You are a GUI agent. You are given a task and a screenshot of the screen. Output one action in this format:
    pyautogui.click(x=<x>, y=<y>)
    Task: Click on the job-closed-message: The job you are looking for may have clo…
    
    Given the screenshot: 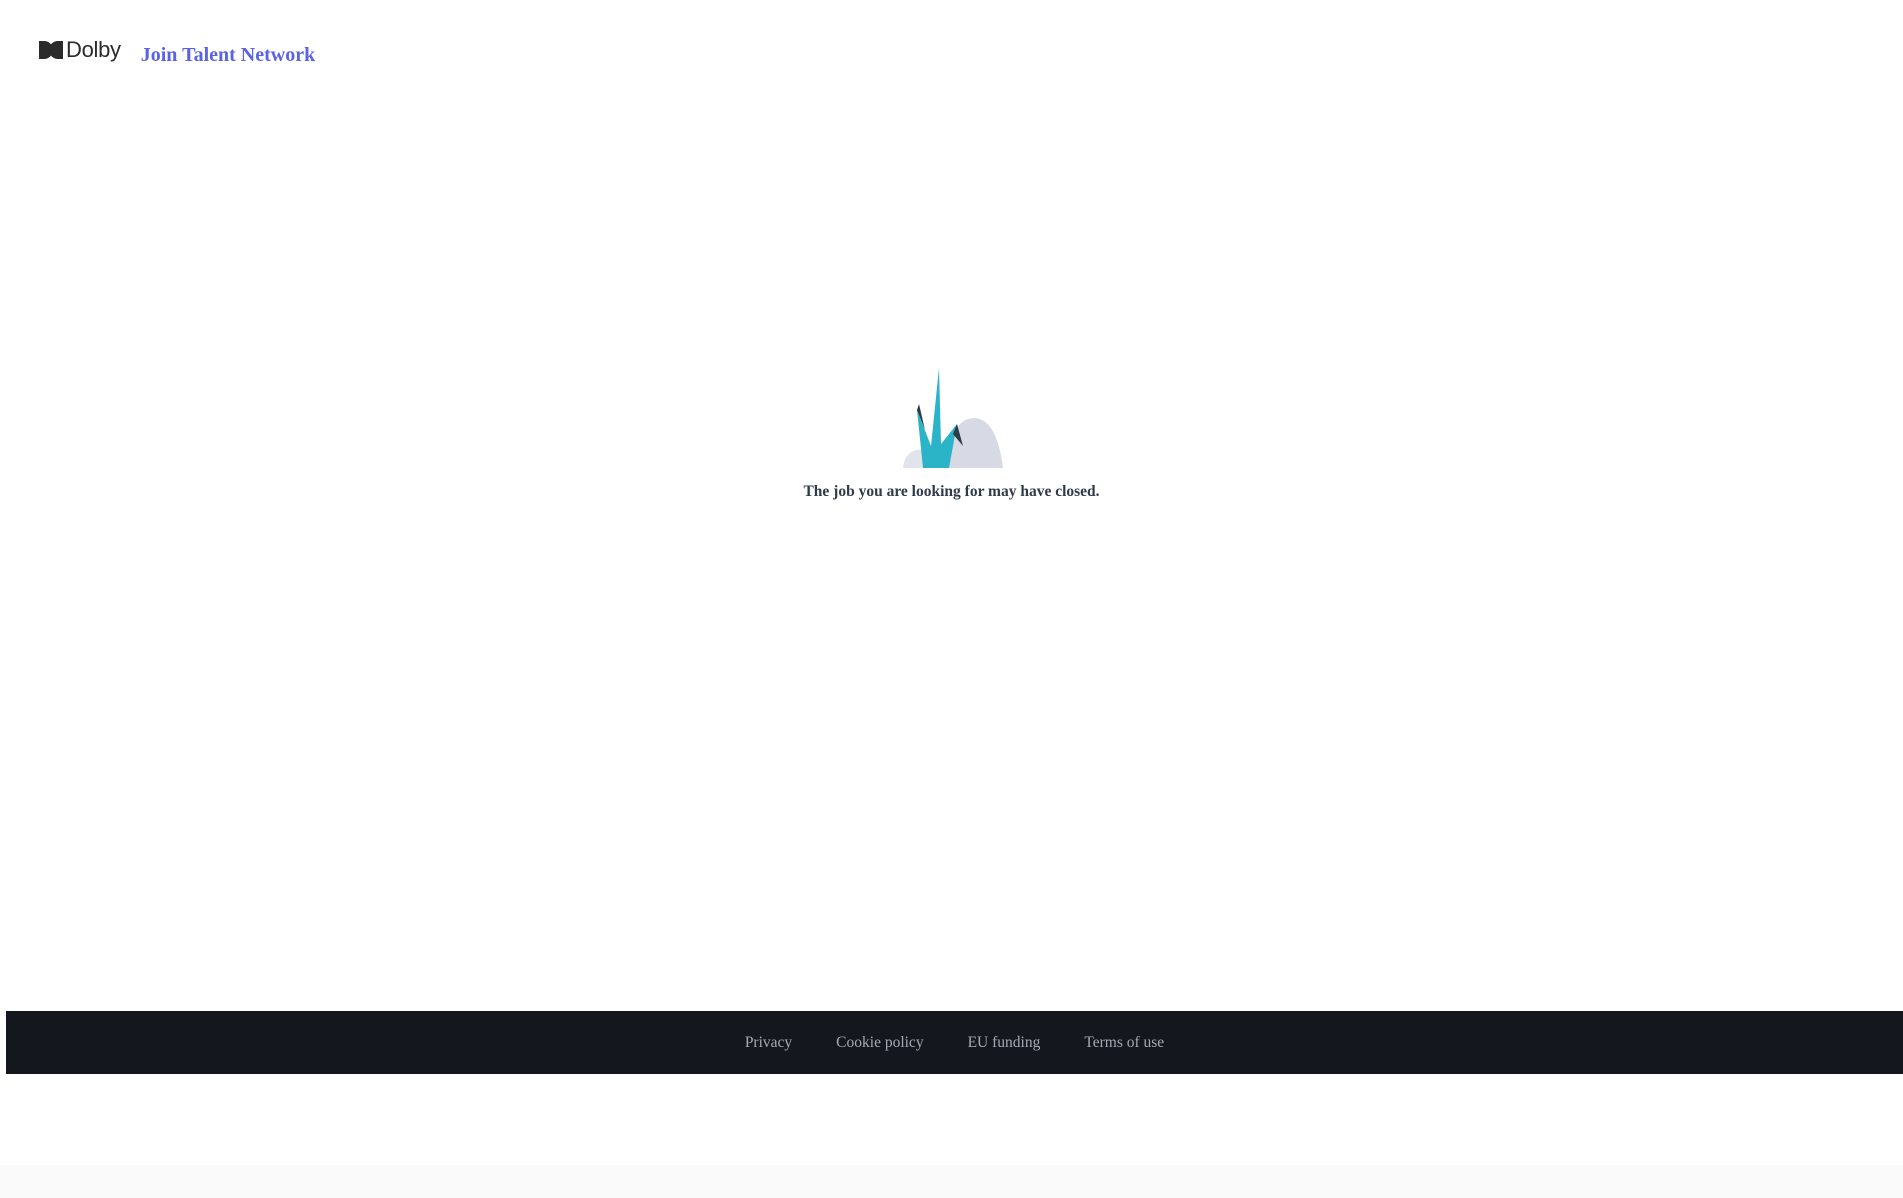 What is the action you would take?
    pyautogui.click(x=951, y=491)
    